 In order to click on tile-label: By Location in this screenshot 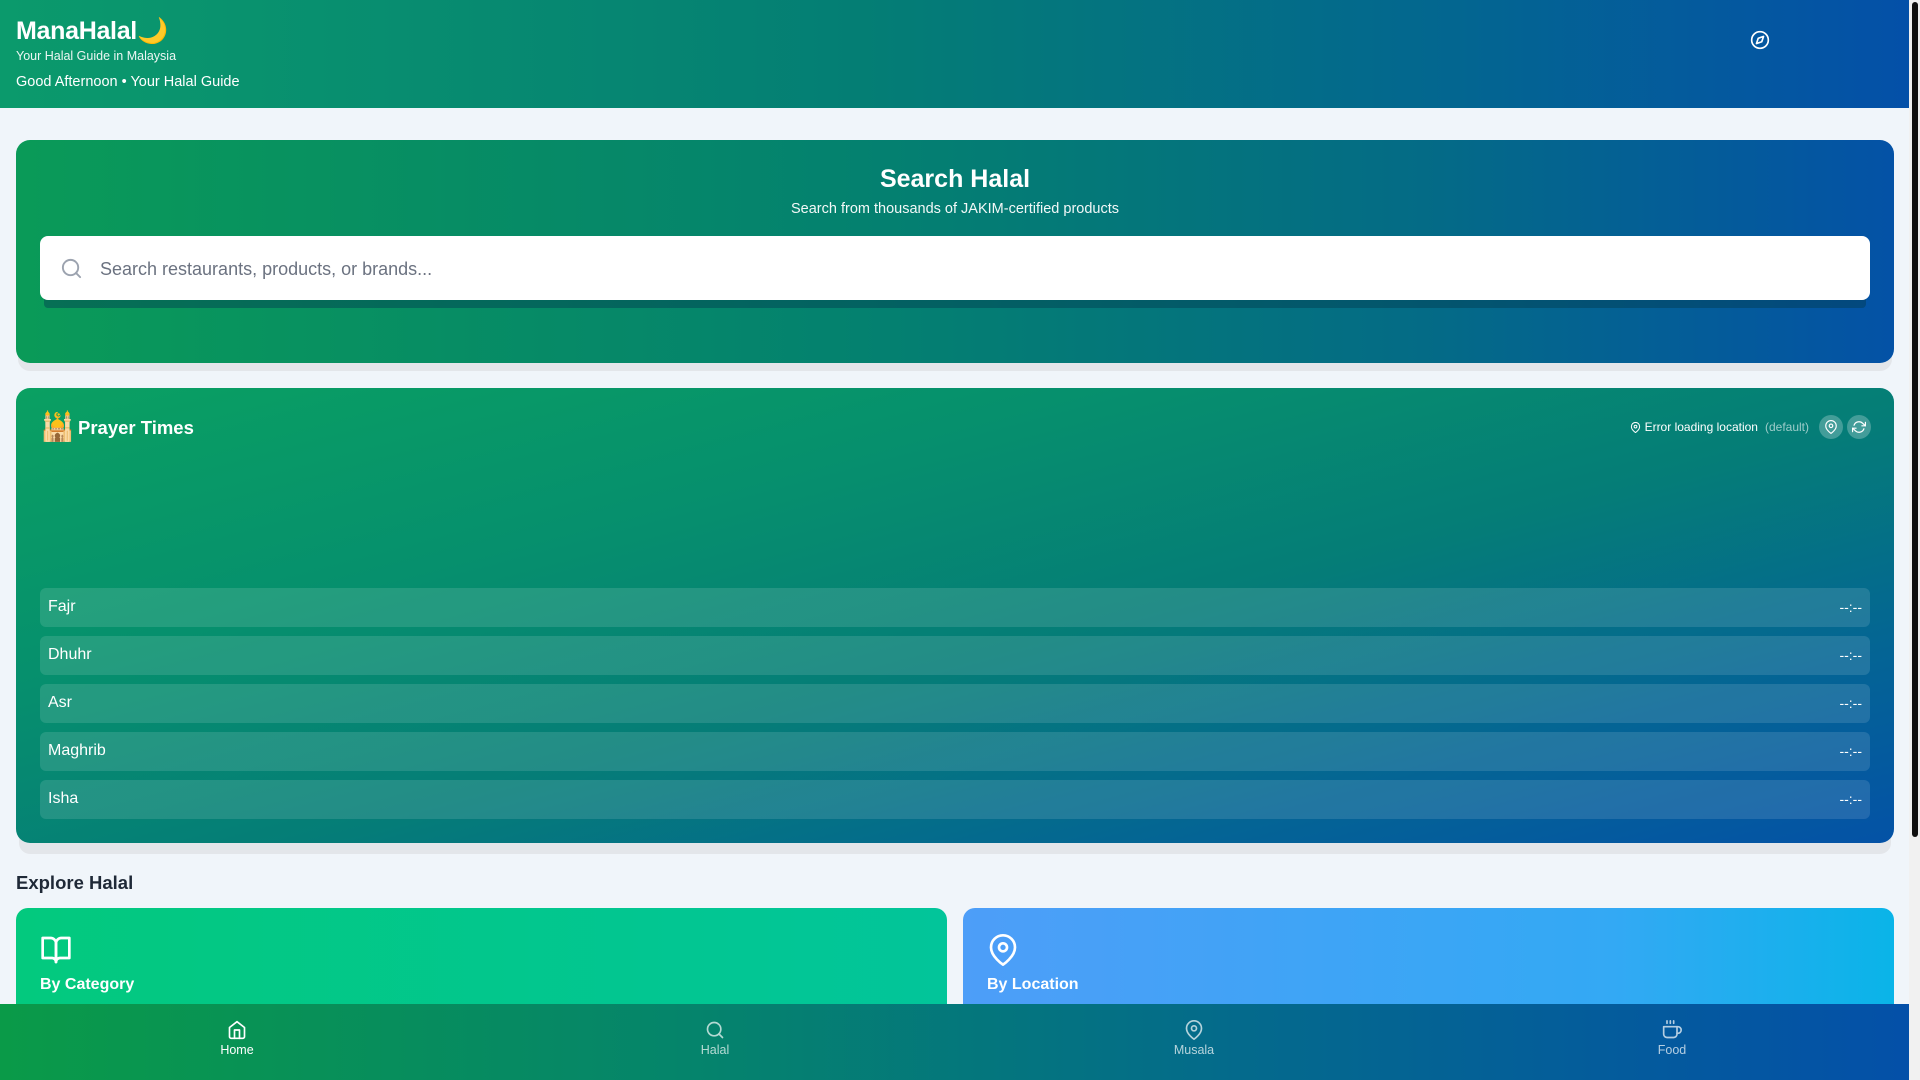, I will do `click(1033, 984)`.